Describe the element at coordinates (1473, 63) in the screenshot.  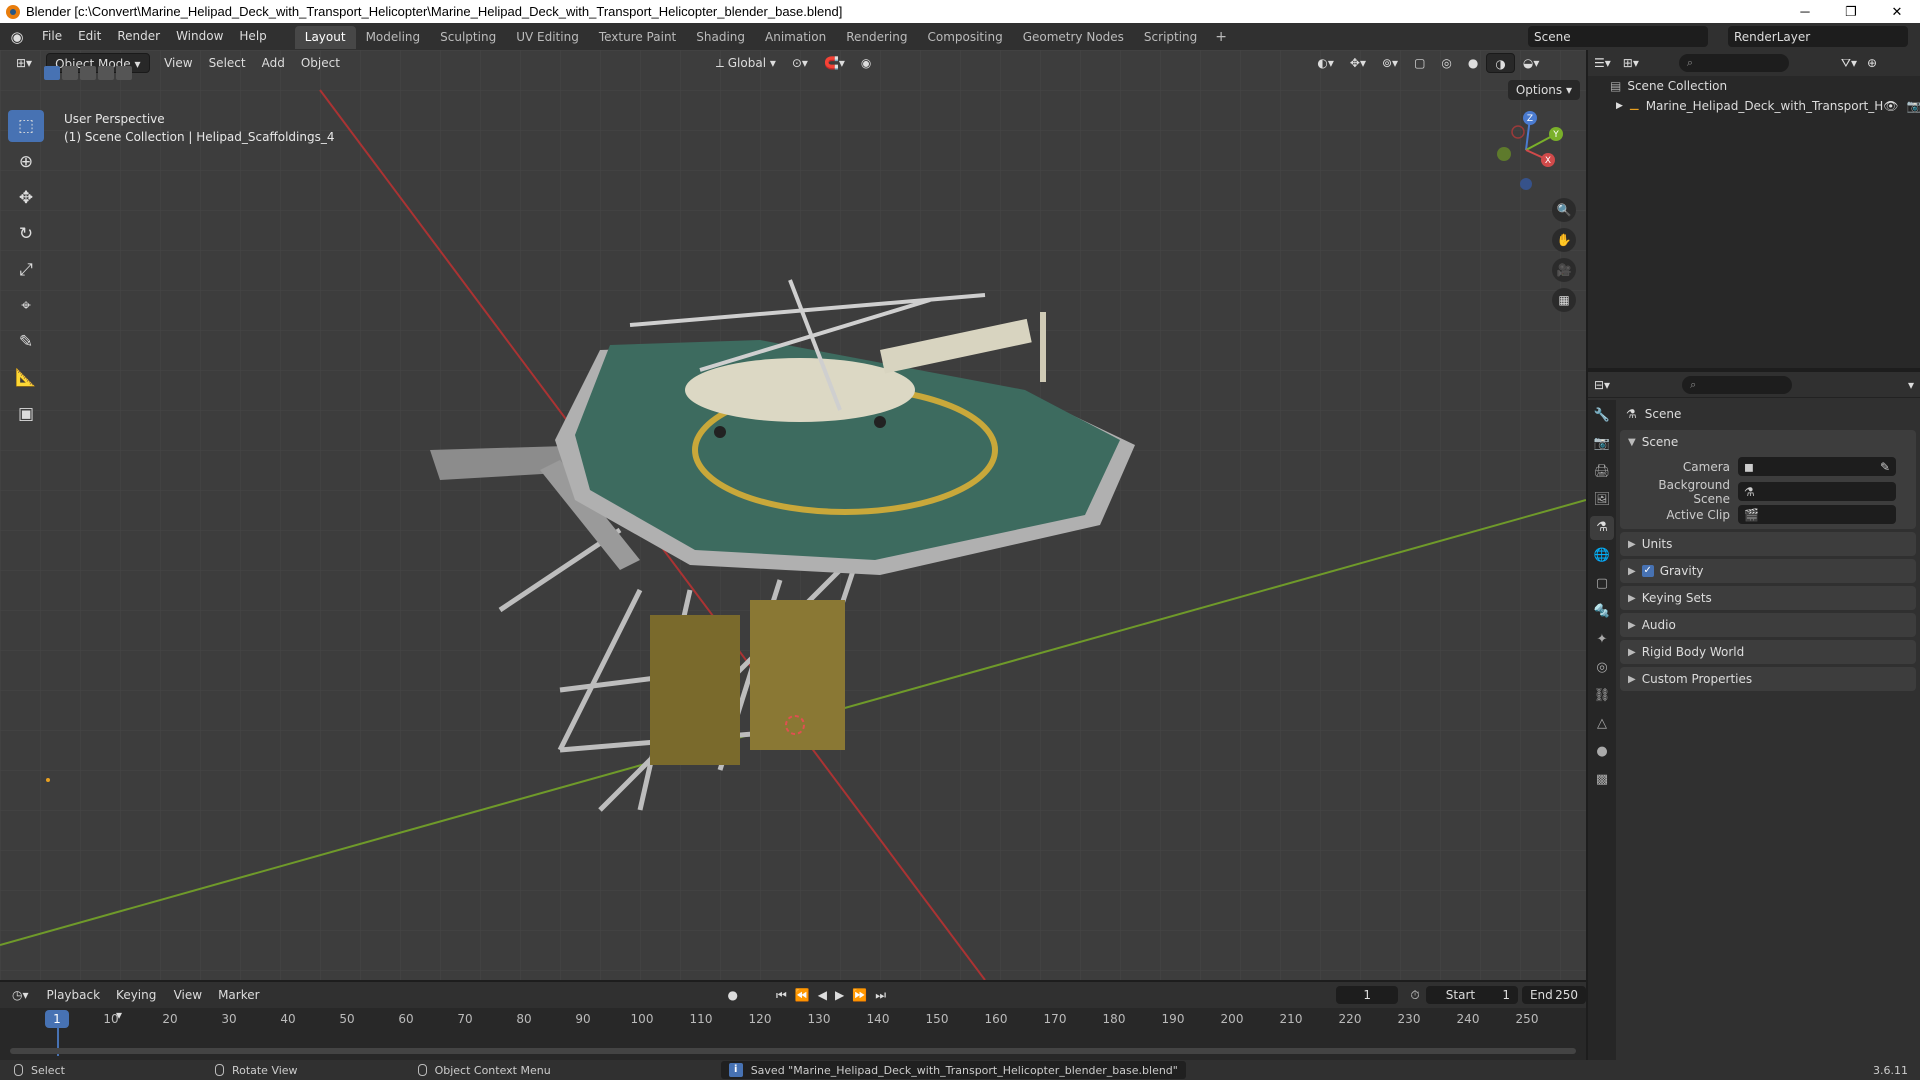
I see `shading-solid-icon: ●` at that location.